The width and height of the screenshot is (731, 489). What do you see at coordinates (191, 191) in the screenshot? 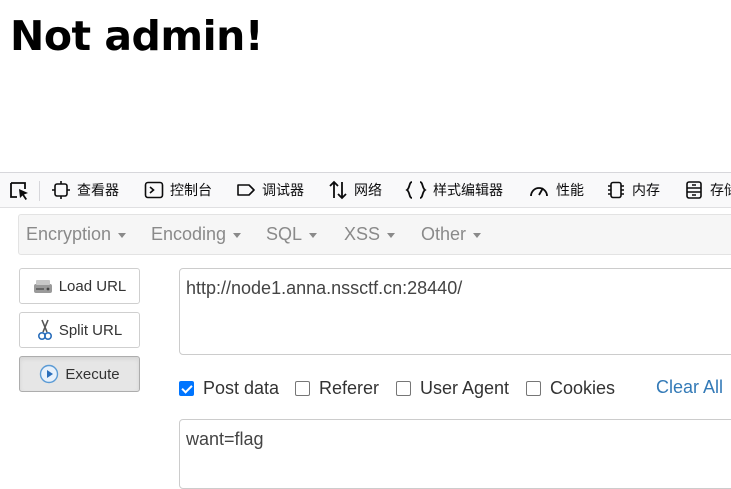
I see `tab-label: 控制台` at bounding box center [191, 191].